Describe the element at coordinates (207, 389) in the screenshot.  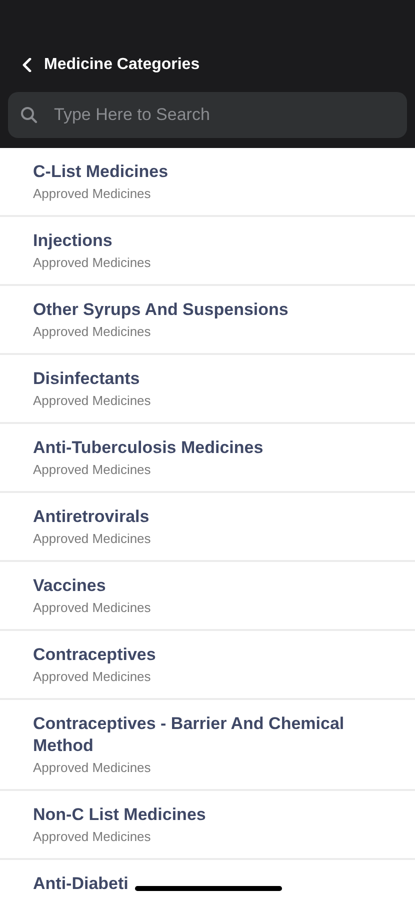
I see `category-item: Disinfectants Approved Medicines` at that location.